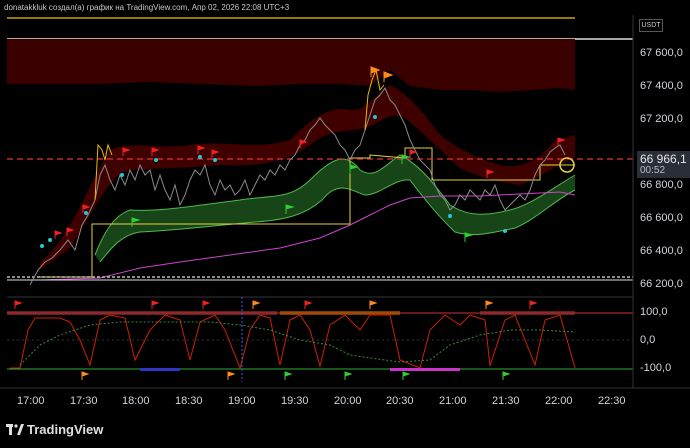 This screenshot has width=690, height=448. What do you see at coordinates (651, 25) in the screenshot?
I see `currency-unit-label: USDT` at bounding box center [651, 25].